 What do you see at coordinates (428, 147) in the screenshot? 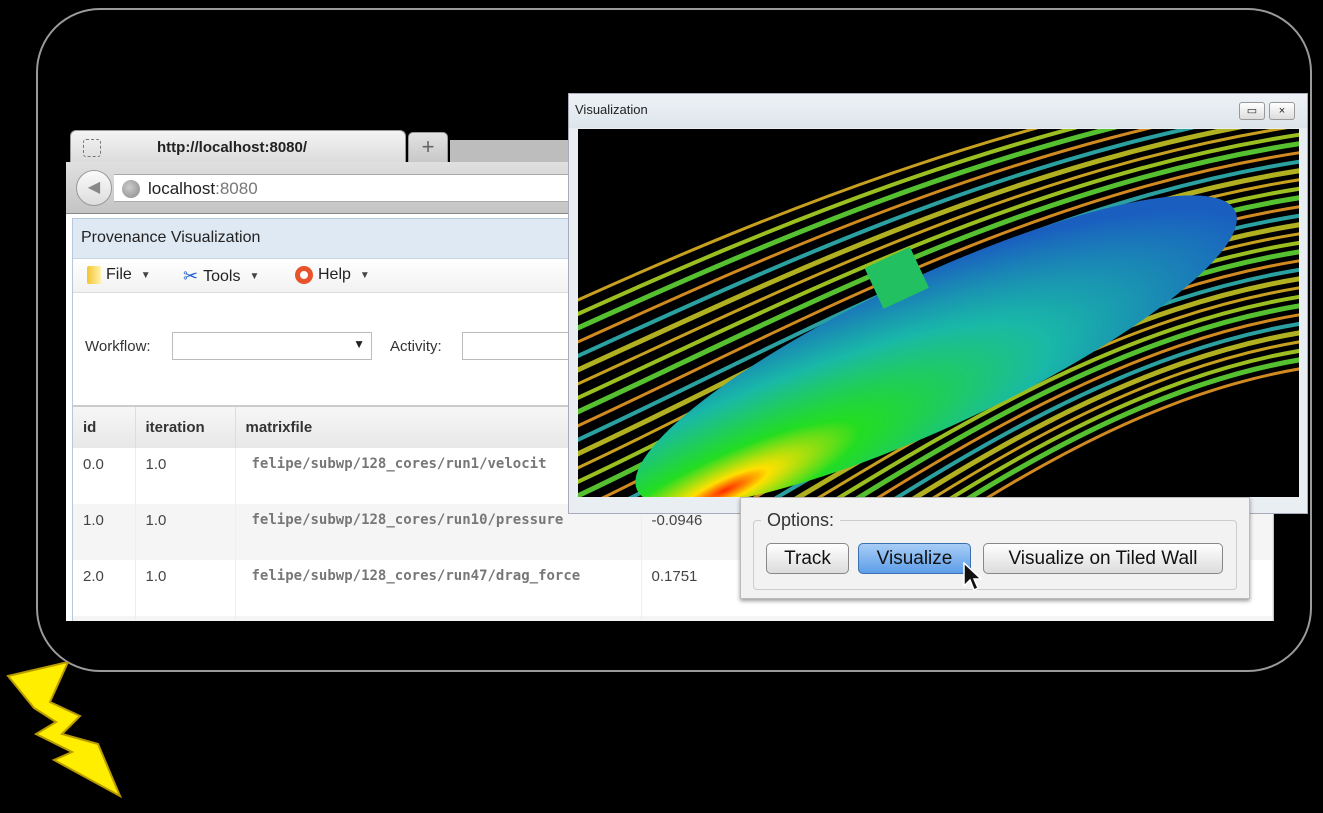
I see `new-tab-button: +` at bounding box center [428, 147].